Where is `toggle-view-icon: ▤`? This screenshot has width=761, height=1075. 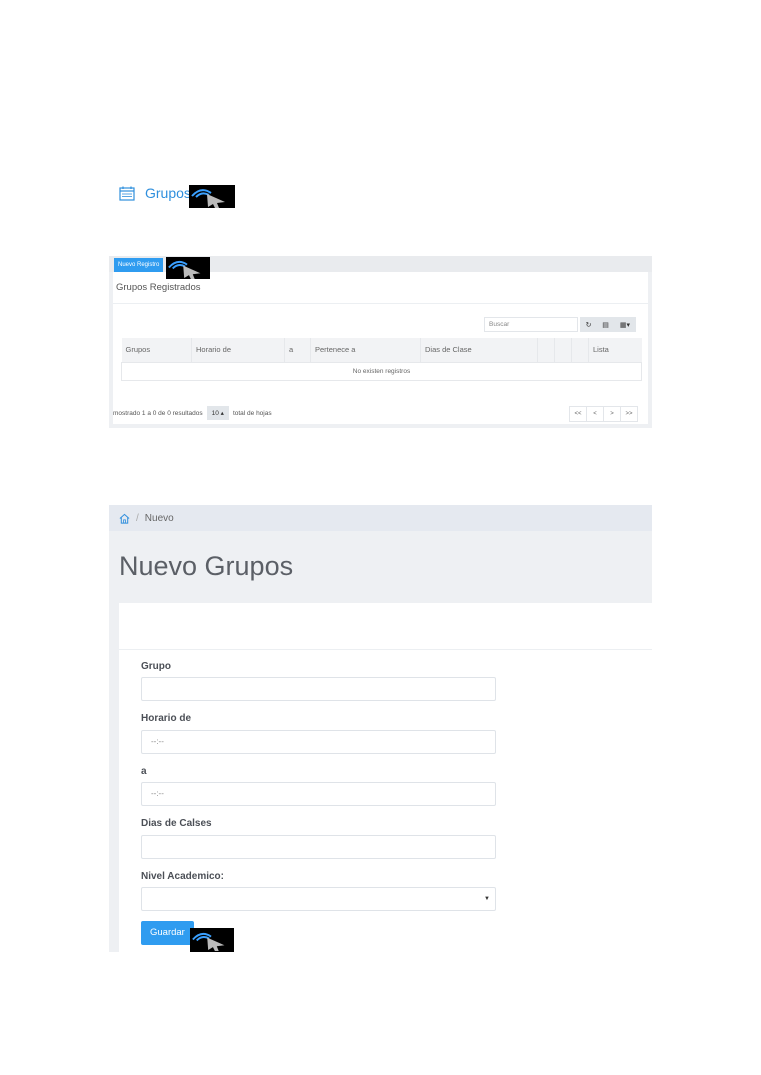
toggle-view-icon: ▤ is located at coordinates (605, 325).